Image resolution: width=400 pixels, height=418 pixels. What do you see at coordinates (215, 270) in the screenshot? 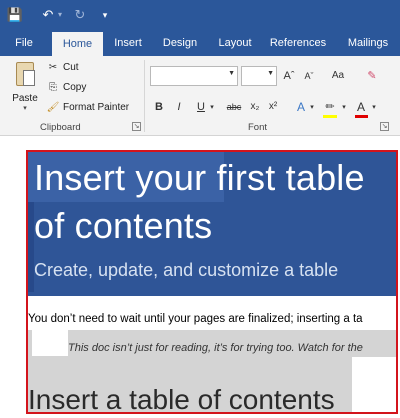
I see `document-subtitle: Create, update, and customize a table` at bounding box center [215, 270].